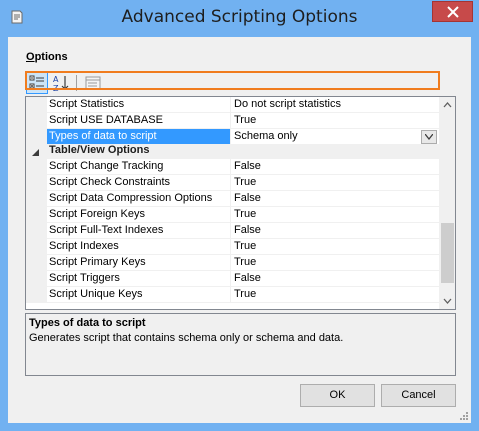  I want to click on property-name: Script Indexes, so click(139, 247).